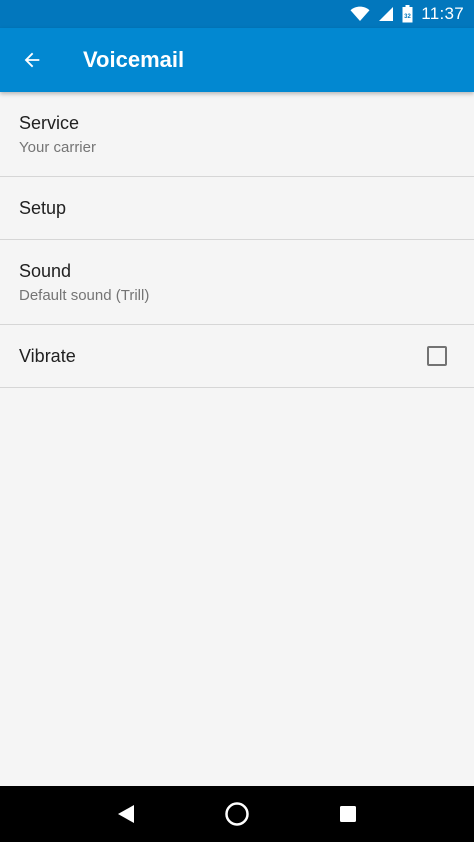 The height and width of the screenshot is (842, 474). I want to click on navigation-bar, so click(237, 814).